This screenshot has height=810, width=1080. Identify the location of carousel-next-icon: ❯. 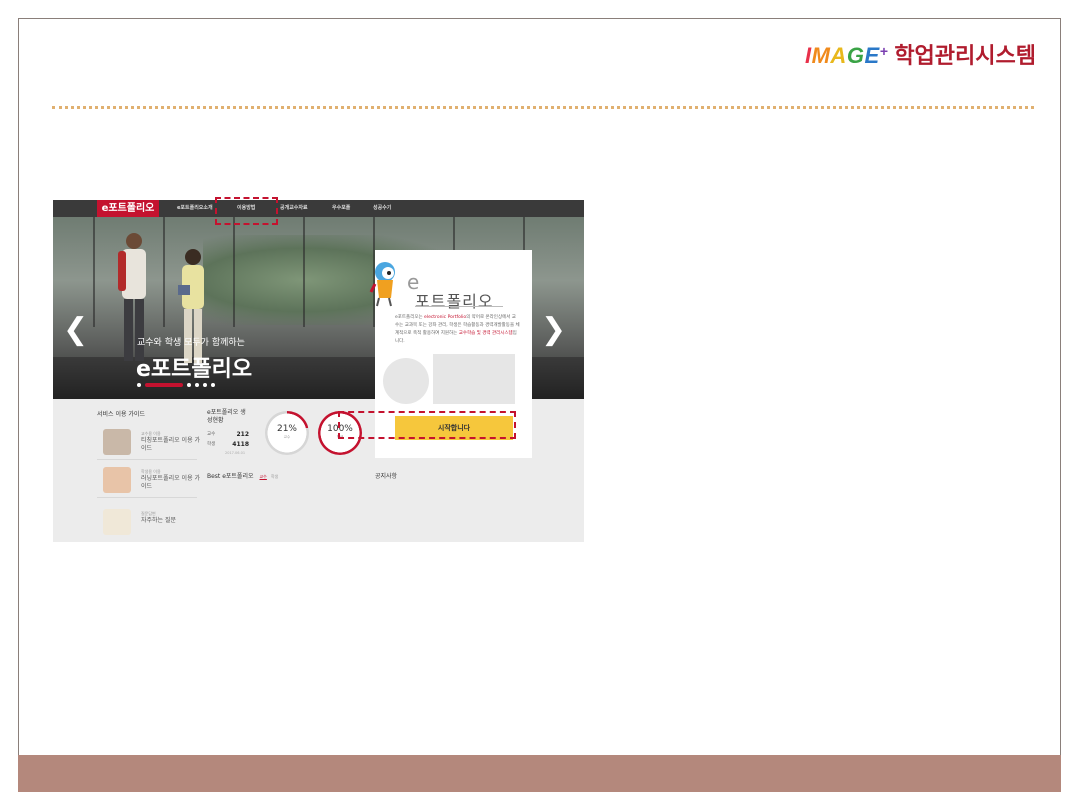
(553, 329).